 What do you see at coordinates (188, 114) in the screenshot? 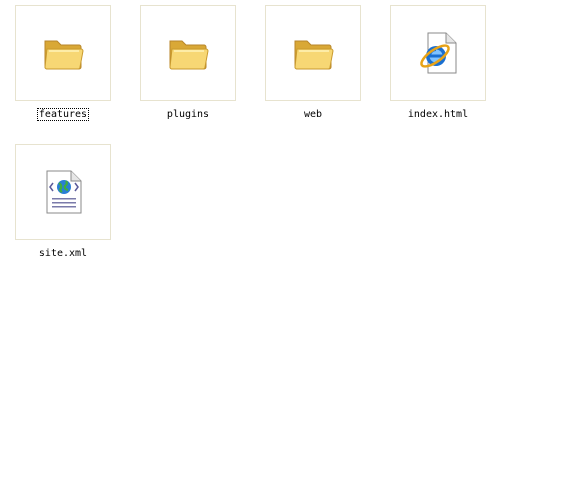
I see `file-name-label: plugins` at bounding box center [188, 114].